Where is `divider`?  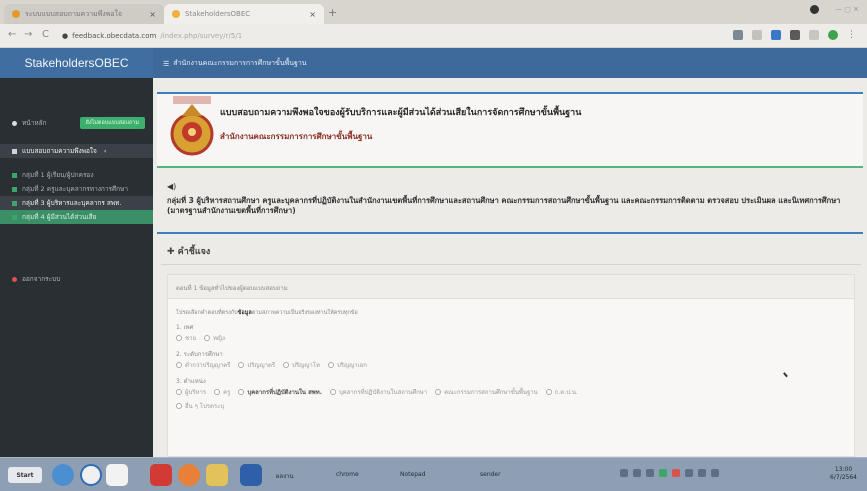 divider is located at coordinates (511, 264).